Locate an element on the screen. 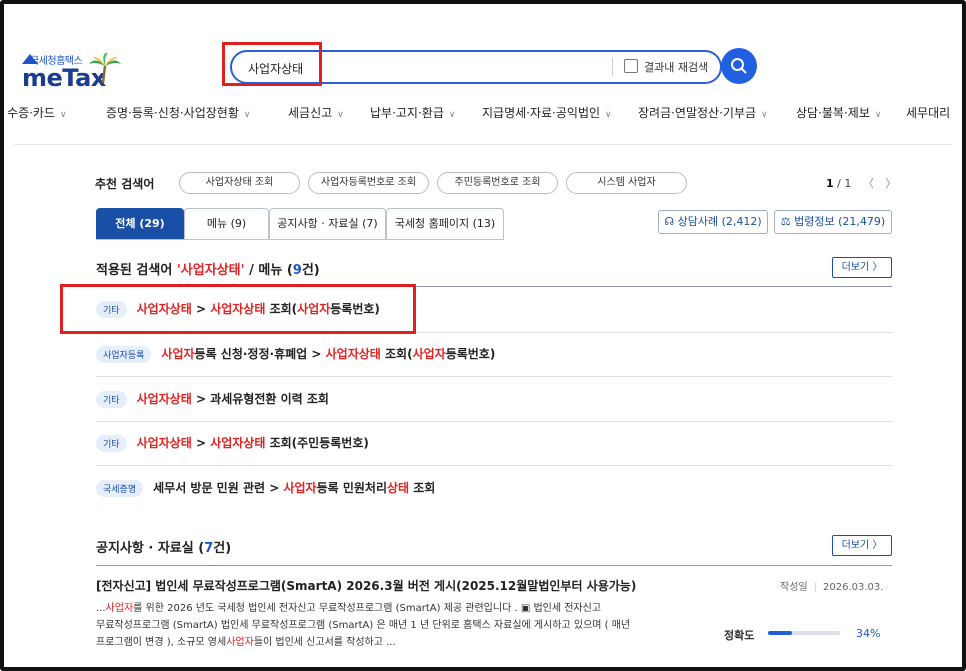 This screenshot has width=966, height=671. nav-item-agent: 세무대리 is located at coordinates (928, 112).